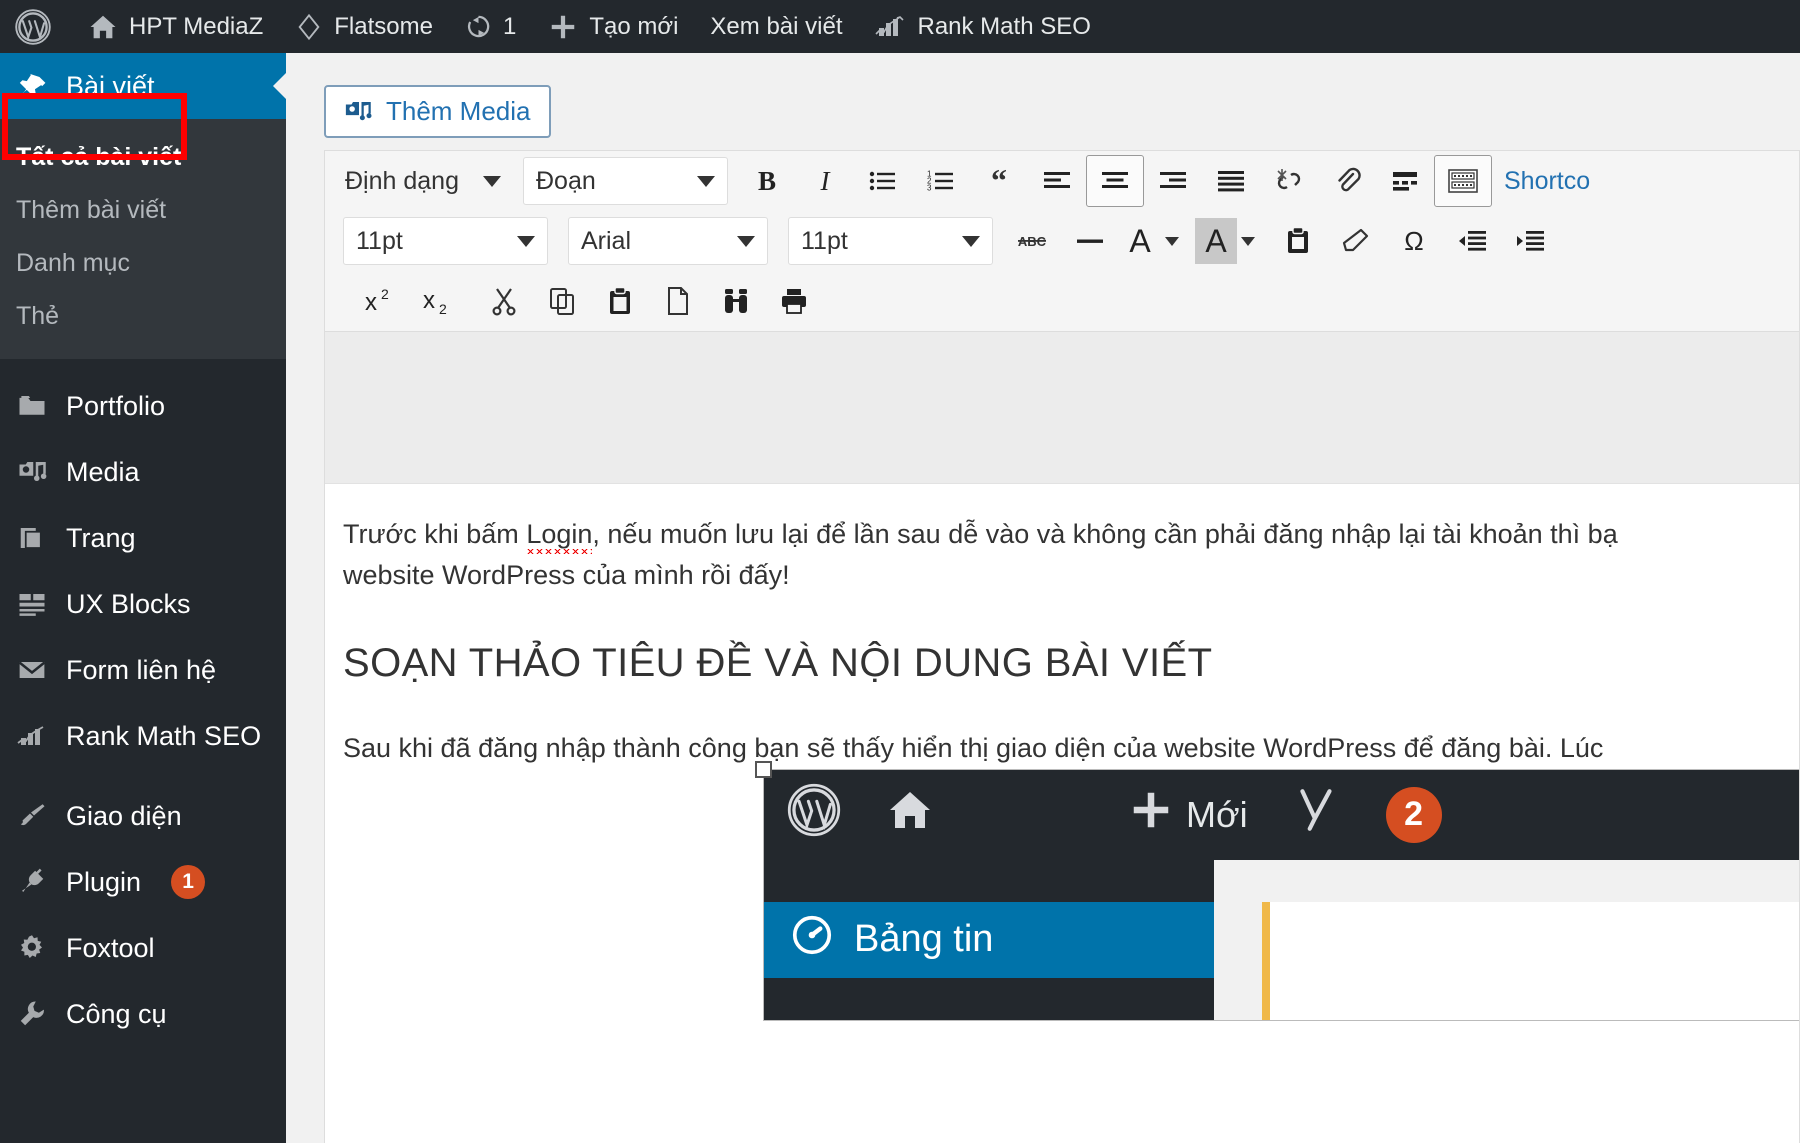 The height and width of the screenshot is (1143, 1800). What do you see at coordinates (562, 301) in the screenshot?
I see `copy-button` at bounding box center [562, 301].